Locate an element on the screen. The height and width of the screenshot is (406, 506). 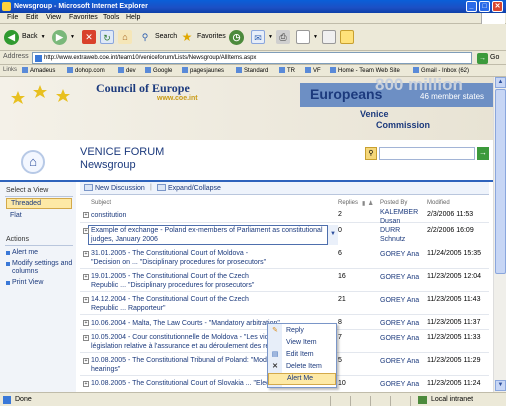
forward-button: ▶ ▼ is located at coordinates (63, 37).